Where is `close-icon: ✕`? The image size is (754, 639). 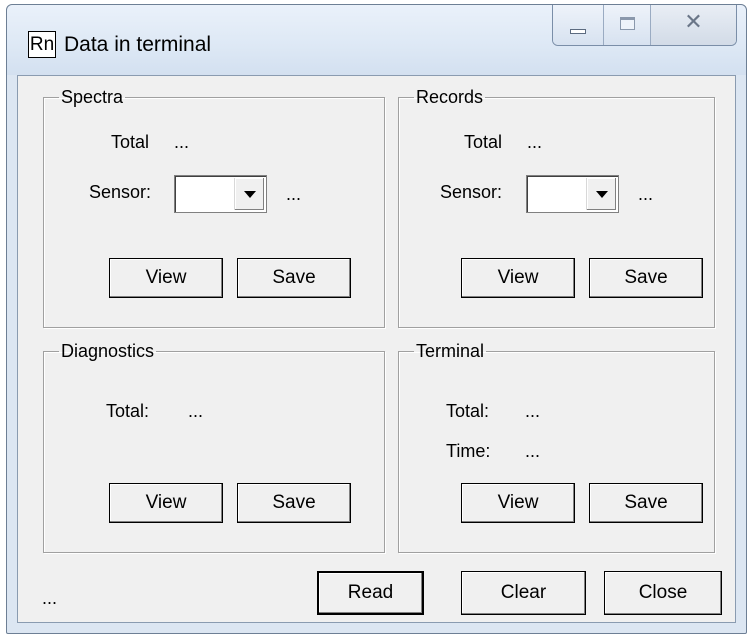 close-icon: ✕ is located at coordinates (693, 22).